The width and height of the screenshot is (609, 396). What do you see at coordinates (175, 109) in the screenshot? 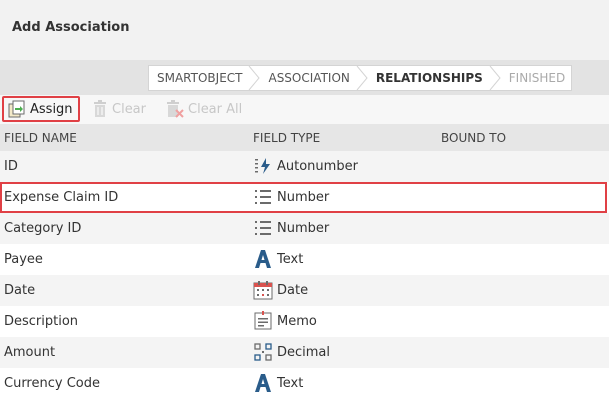
I see `trash-x-icon` at bounding box center [175, 109].